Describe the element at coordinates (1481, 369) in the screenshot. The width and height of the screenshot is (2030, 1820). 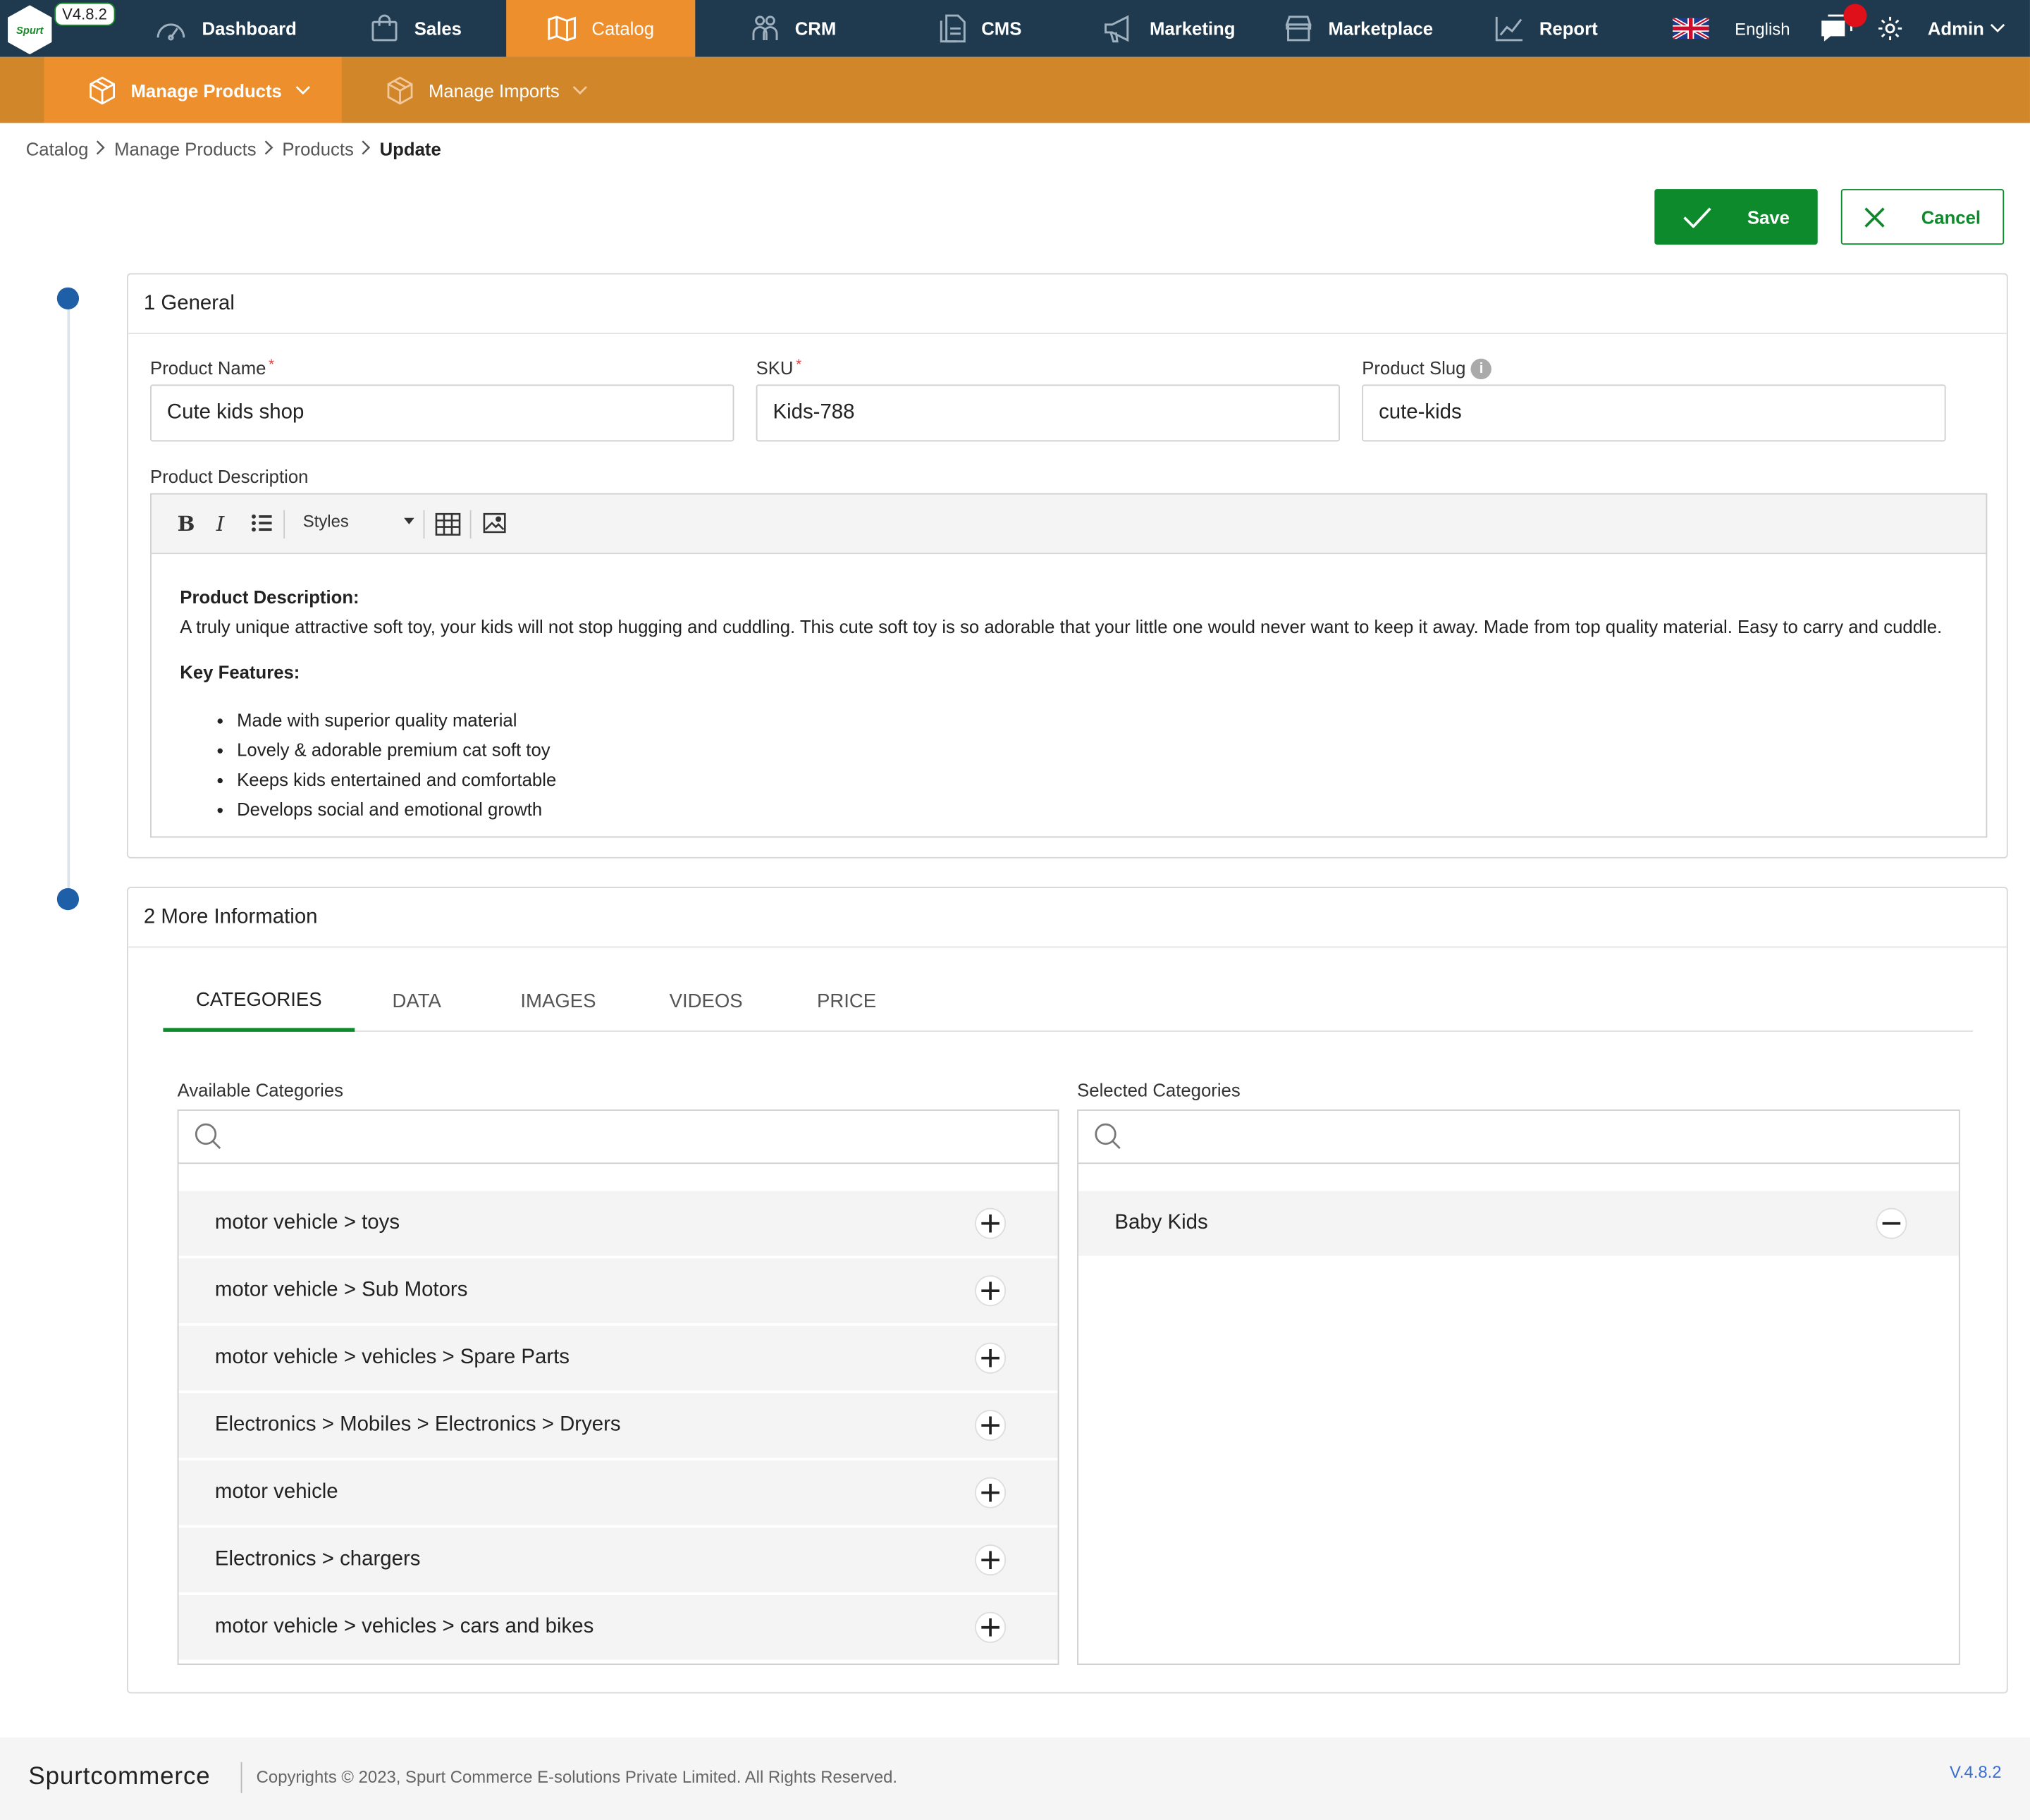
I see `info-icon: i` at that location.